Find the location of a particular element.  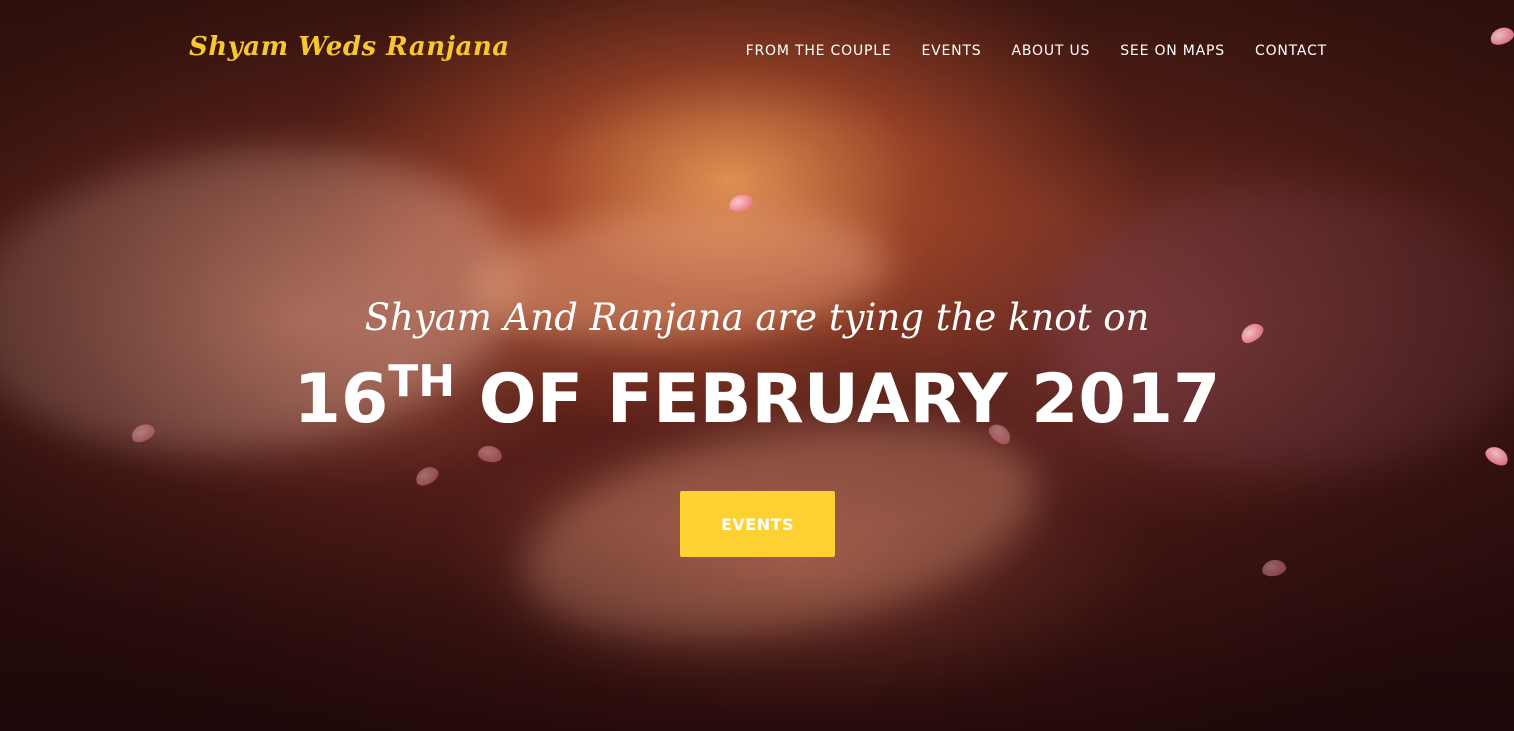

nav-item: FROM THE COUPLE is located at coordinates (819, 51).